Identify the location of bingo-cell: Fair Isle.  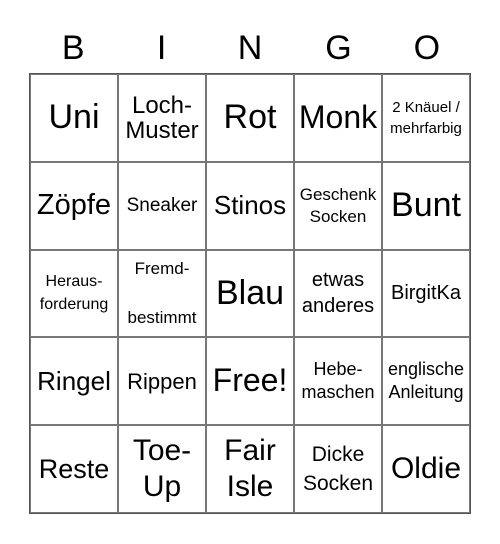
(250, 469).